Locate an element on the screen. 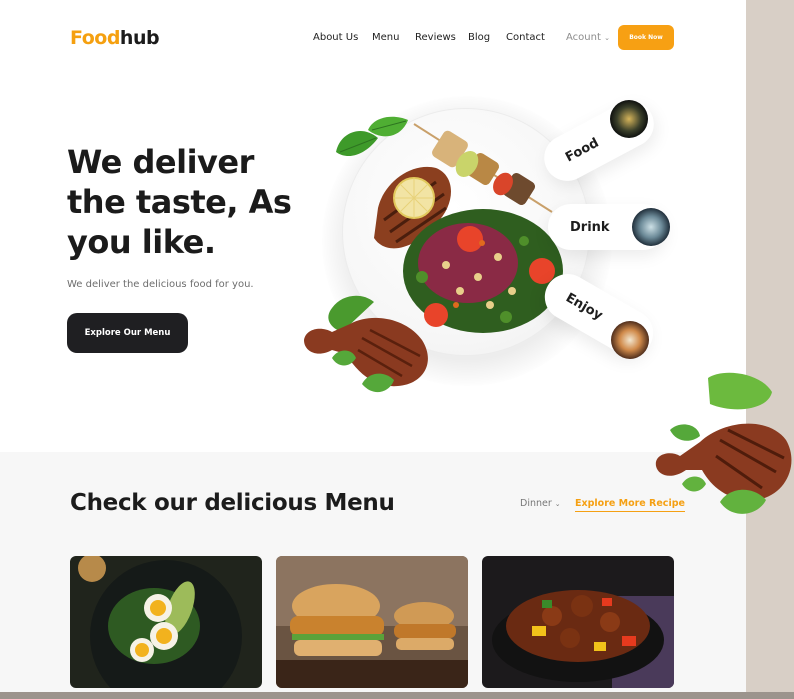 The image size is (794, 699). book-now-button: Book Now is located at coordinates (646, 37).